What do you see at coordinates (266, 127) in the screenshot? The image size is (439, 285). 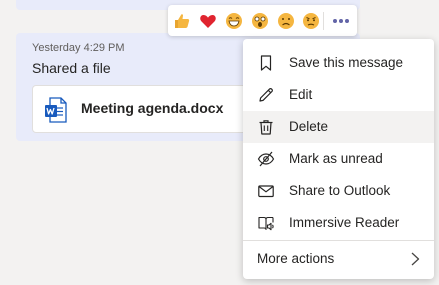 I see `trash-icon` at bounding box center [266, 127].